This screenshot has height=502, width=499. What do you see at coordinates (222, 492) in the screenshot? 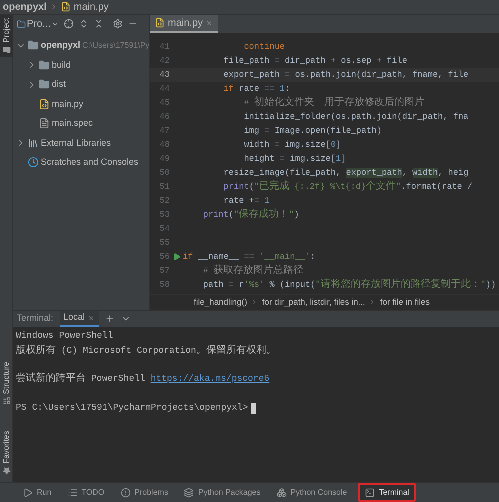
I see `tool-window-button: Python Packages` at bounding box center [222, 492].